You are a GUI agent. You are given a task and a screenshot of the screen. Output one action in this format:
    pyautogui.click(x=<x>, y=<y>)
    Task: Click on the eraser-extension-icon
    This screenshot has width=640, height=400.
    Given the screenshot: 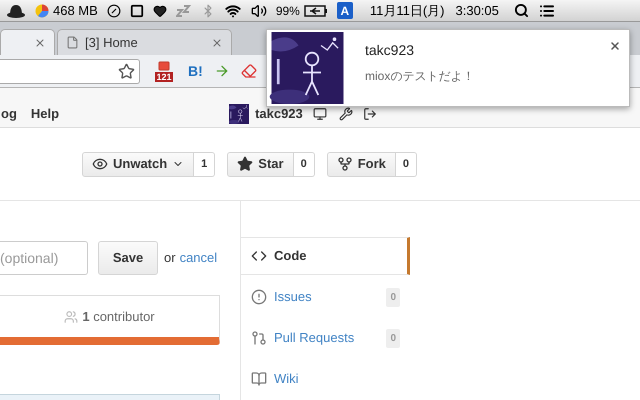 What is the action you would take?
    pyautogui.click(x=248, y=71)
    